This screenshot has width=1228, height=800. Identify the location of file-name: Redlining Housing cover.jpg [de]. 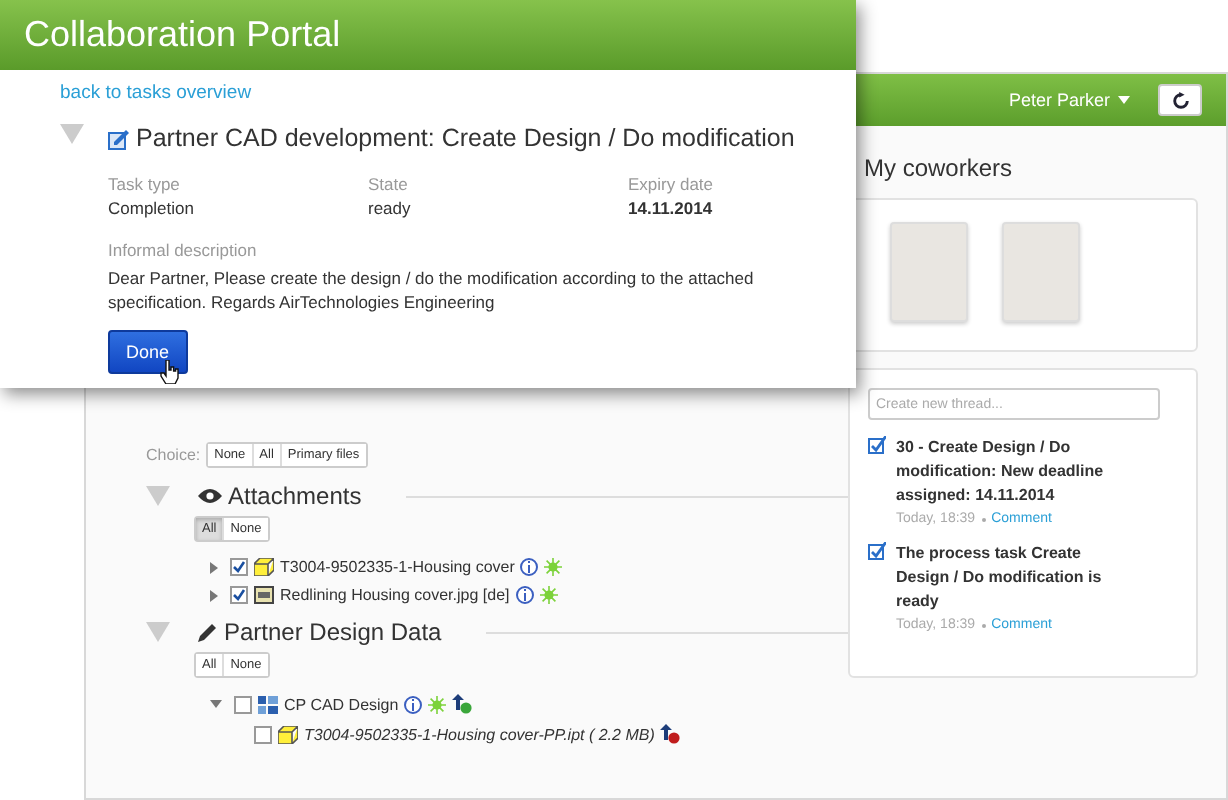
(395, 595).